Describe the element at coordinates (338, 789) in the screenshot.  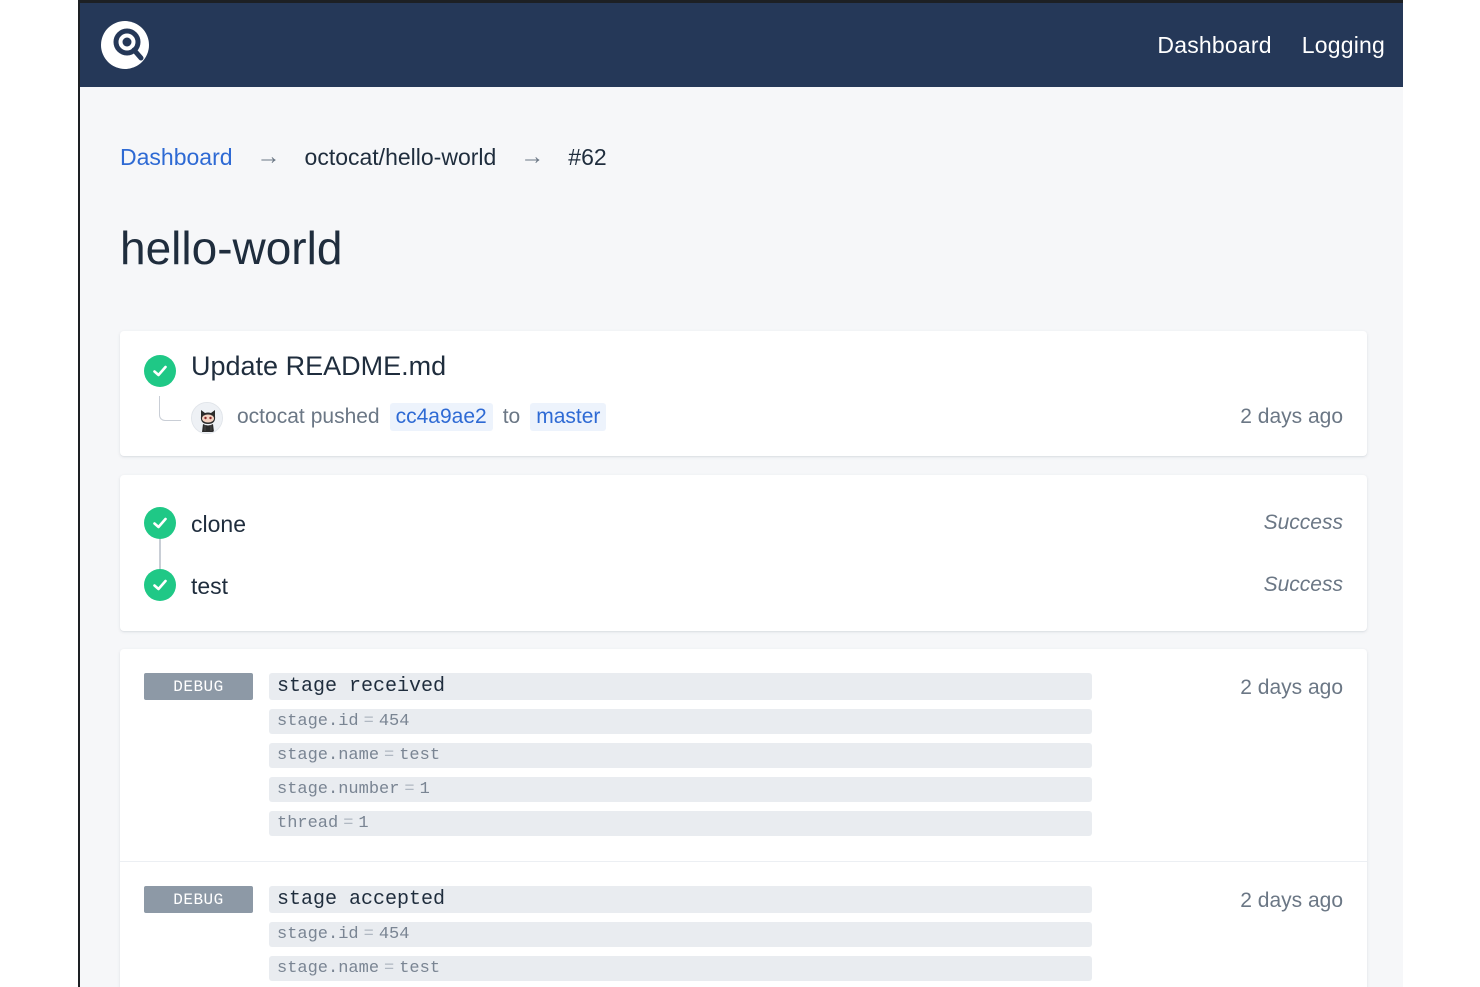
I see `log-field-key: stage.number` at that location.